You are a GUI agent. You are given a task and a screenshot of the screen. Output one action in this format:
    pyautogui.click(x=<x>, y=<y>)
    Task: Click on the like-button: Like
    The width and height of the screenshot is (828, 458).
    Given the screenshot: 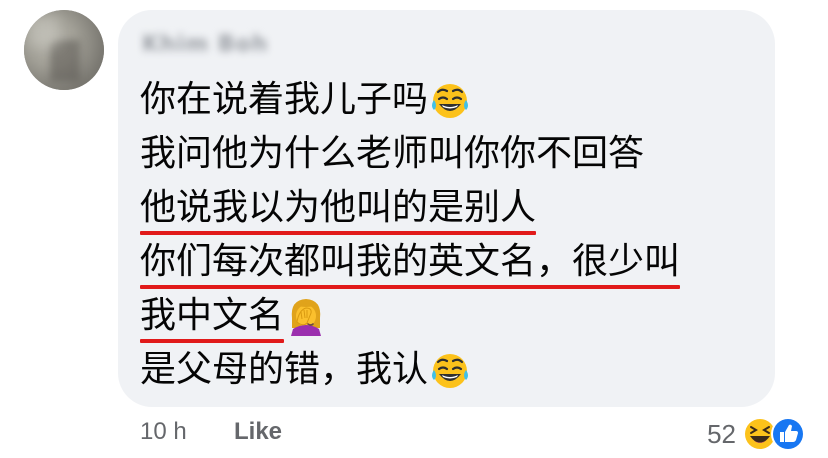 What is the action you would take?
    pyautogui.click(x=258, y=432)
    